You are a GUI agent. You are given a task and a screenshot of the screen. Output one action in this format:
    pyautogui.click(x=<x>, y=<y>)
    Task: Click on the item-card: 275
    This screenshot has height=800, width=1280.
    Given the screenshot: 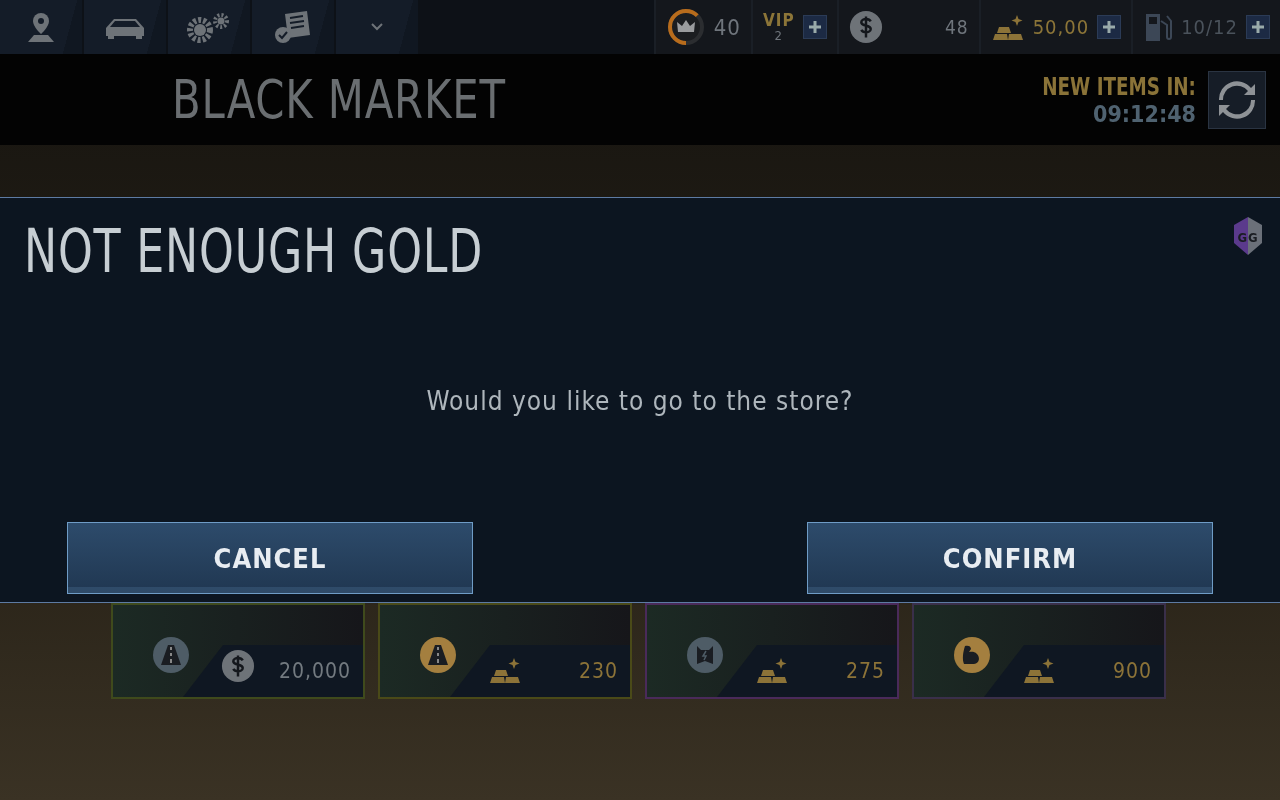 What is the action you would take?
    pyautogui.click(x=772, y=651)
    